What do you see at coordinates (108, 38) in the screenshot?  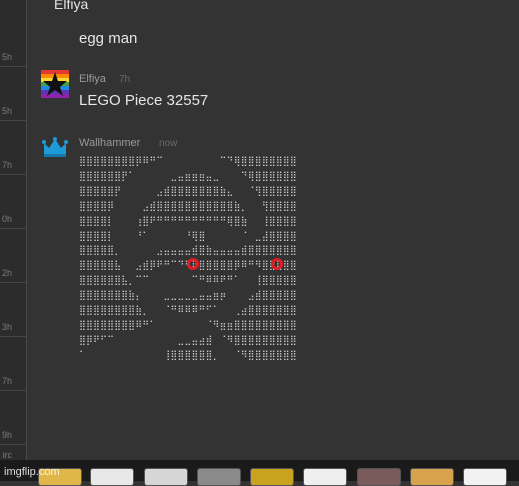 I see `message-text: egg man` at bounding box center [108, 38].